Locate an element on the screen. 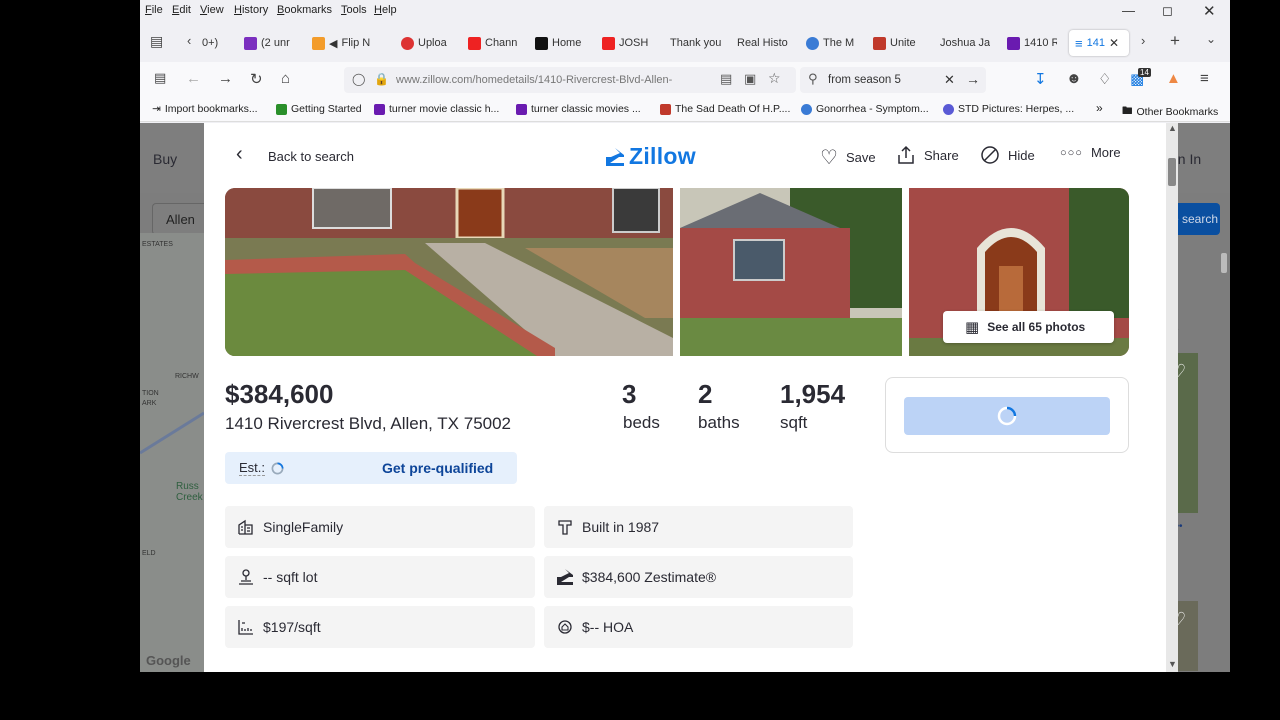 Image resolution: width=1280 pixels, height=720 pixels. clear-search-icon: ✕ is located at coordinates (949, 80).